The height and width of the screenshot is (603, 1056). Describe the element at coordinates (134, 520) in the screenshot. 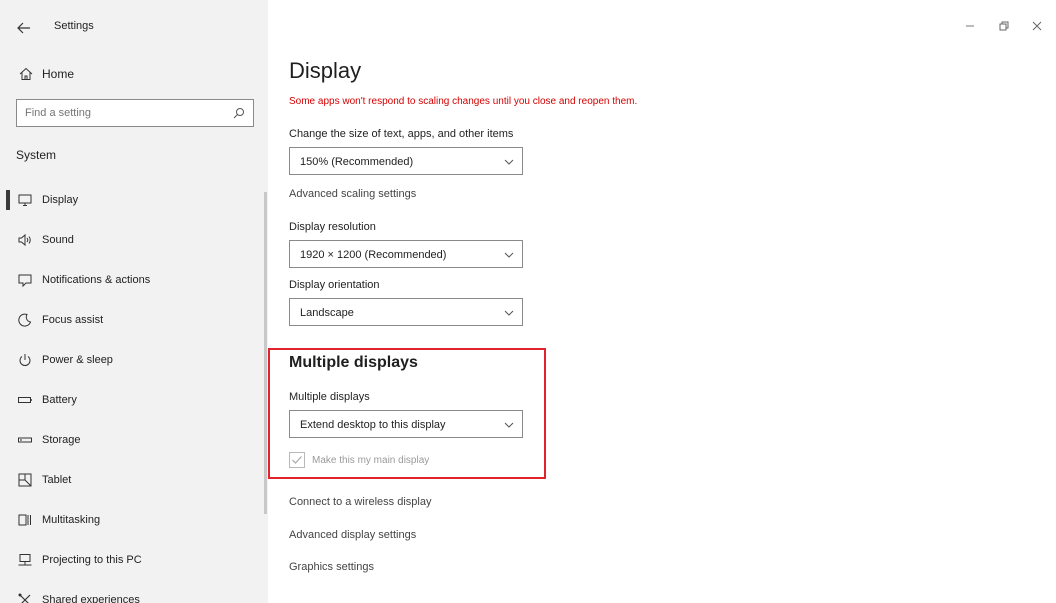

I see `sidebar-item-multitasking: Multitasking` at that location.